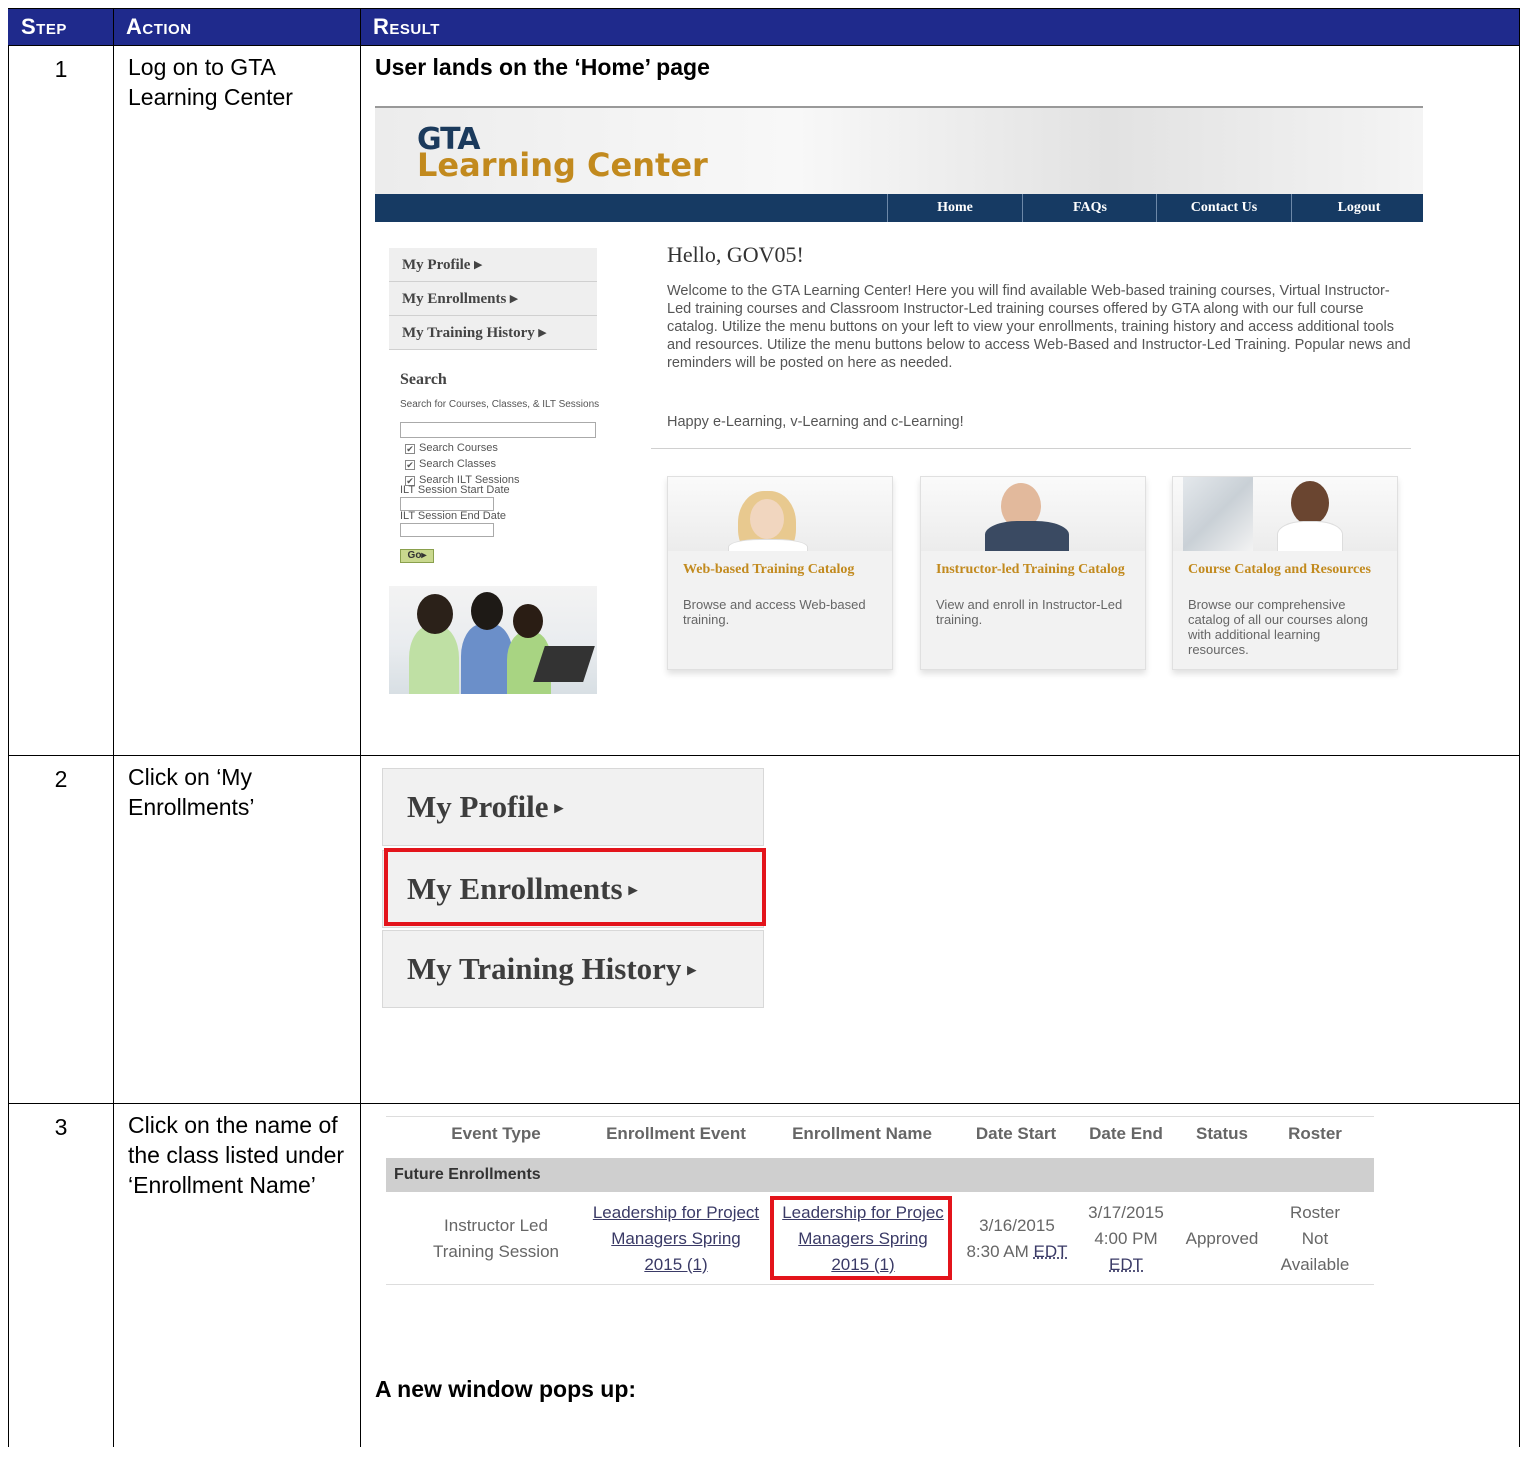 The image size is (1520, 1458). Describe the element at coordinates (237, 400) in the screenshot. I see `step-action: Log on to GTA Learning Center` at that location.